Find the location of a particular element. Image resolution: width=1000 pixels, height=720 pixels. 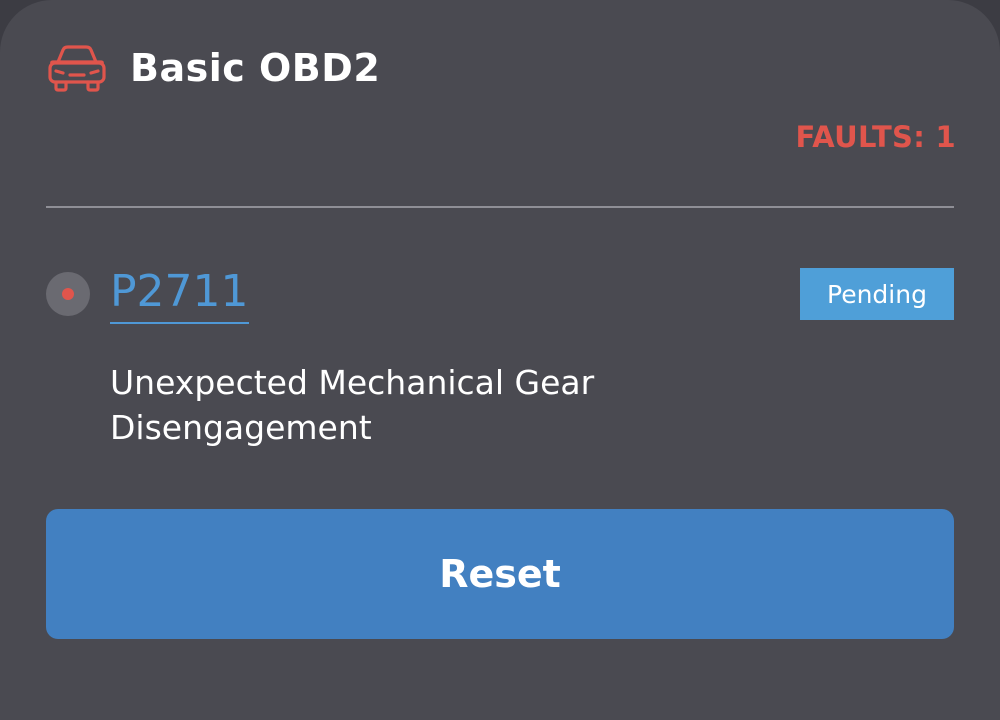

faults-count: FAULTS: 1 is located at coordinates (875, 137).